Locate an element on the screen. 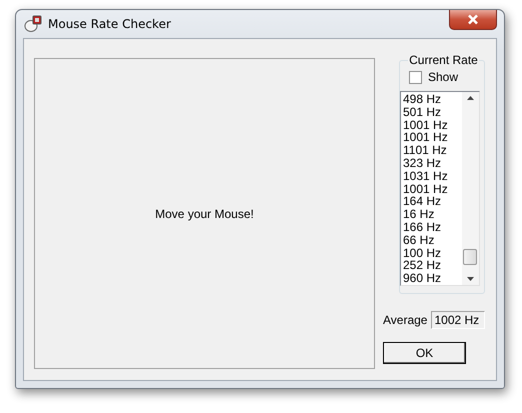 Image resolution: width=522 pixels, height=413 pixels. scrollbar is located at coordinates (470, 188).